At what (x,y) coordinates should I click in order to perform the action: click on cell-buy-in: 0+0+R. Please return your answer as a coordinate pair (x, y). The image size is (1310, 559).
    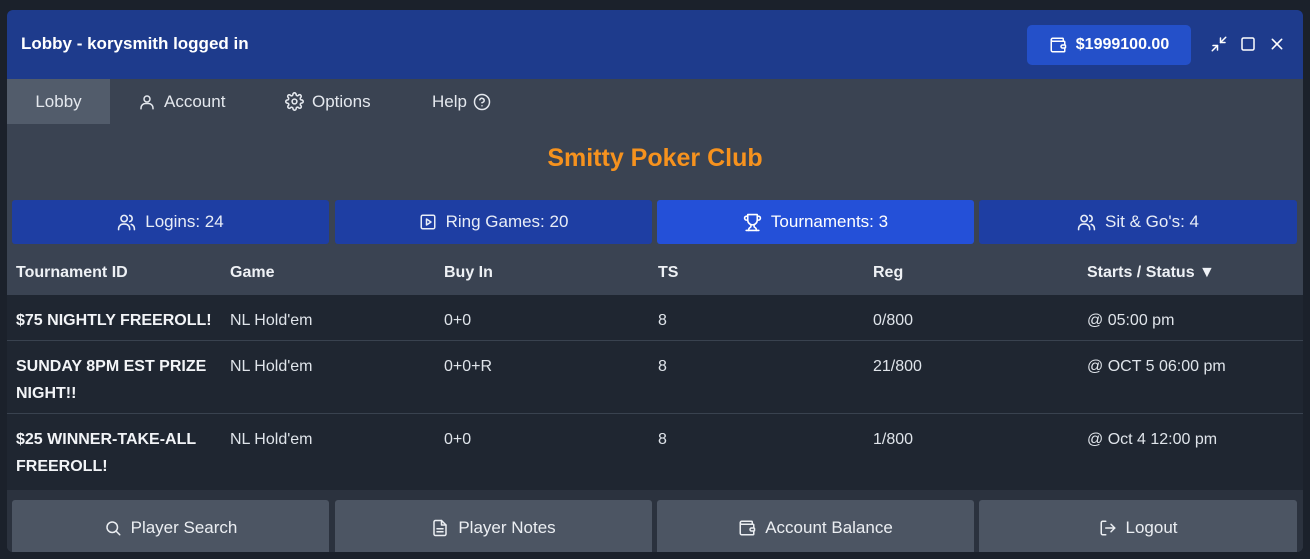
    Looking at the image, I should click on (468, 366).